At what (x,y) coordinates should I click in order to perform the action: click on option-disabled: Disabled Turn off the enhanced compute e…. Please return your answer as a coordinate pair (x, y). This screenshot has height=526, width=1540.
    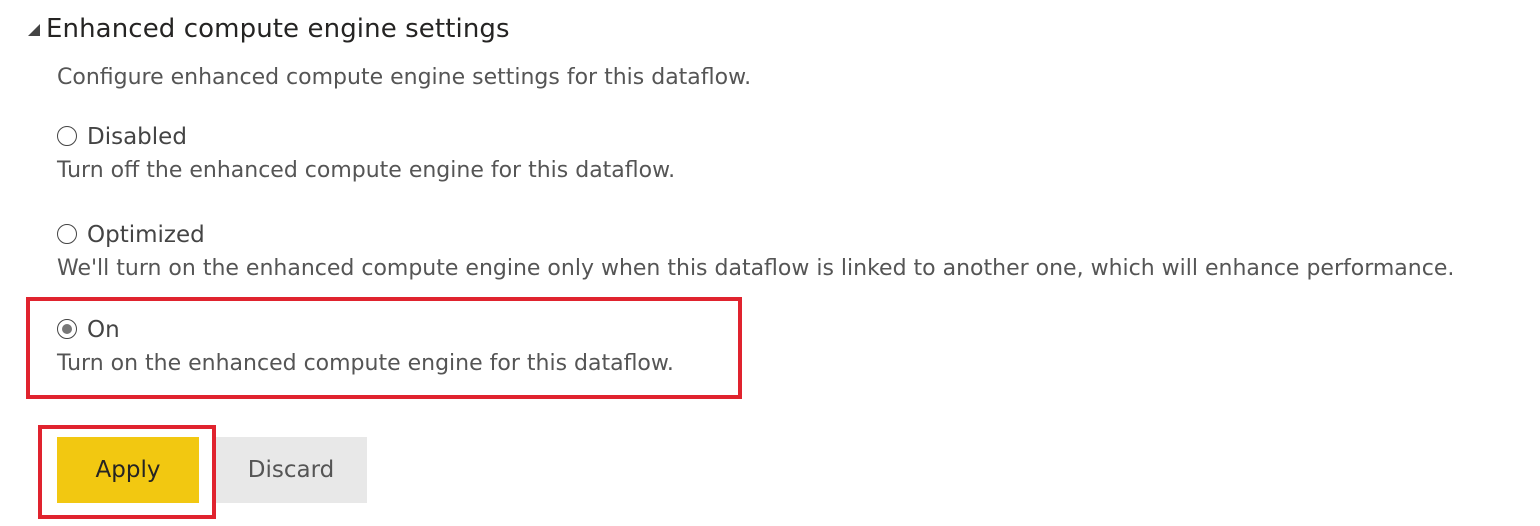
    Looking at the image, I should click on (366, 153).